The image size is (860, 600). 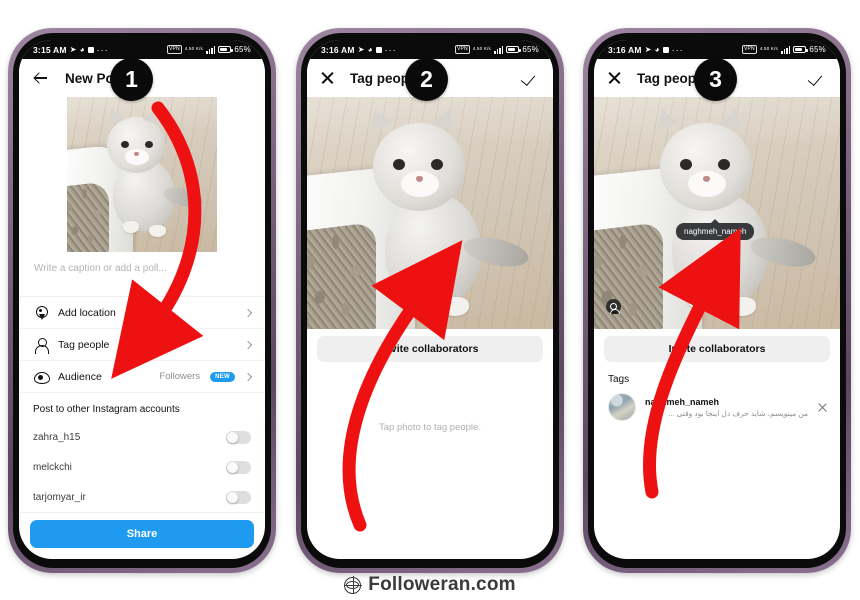 What do you see at coordinates (40, 312) in the screenshot?
I see `location-pin-icon` at bounding box center [40, 312].